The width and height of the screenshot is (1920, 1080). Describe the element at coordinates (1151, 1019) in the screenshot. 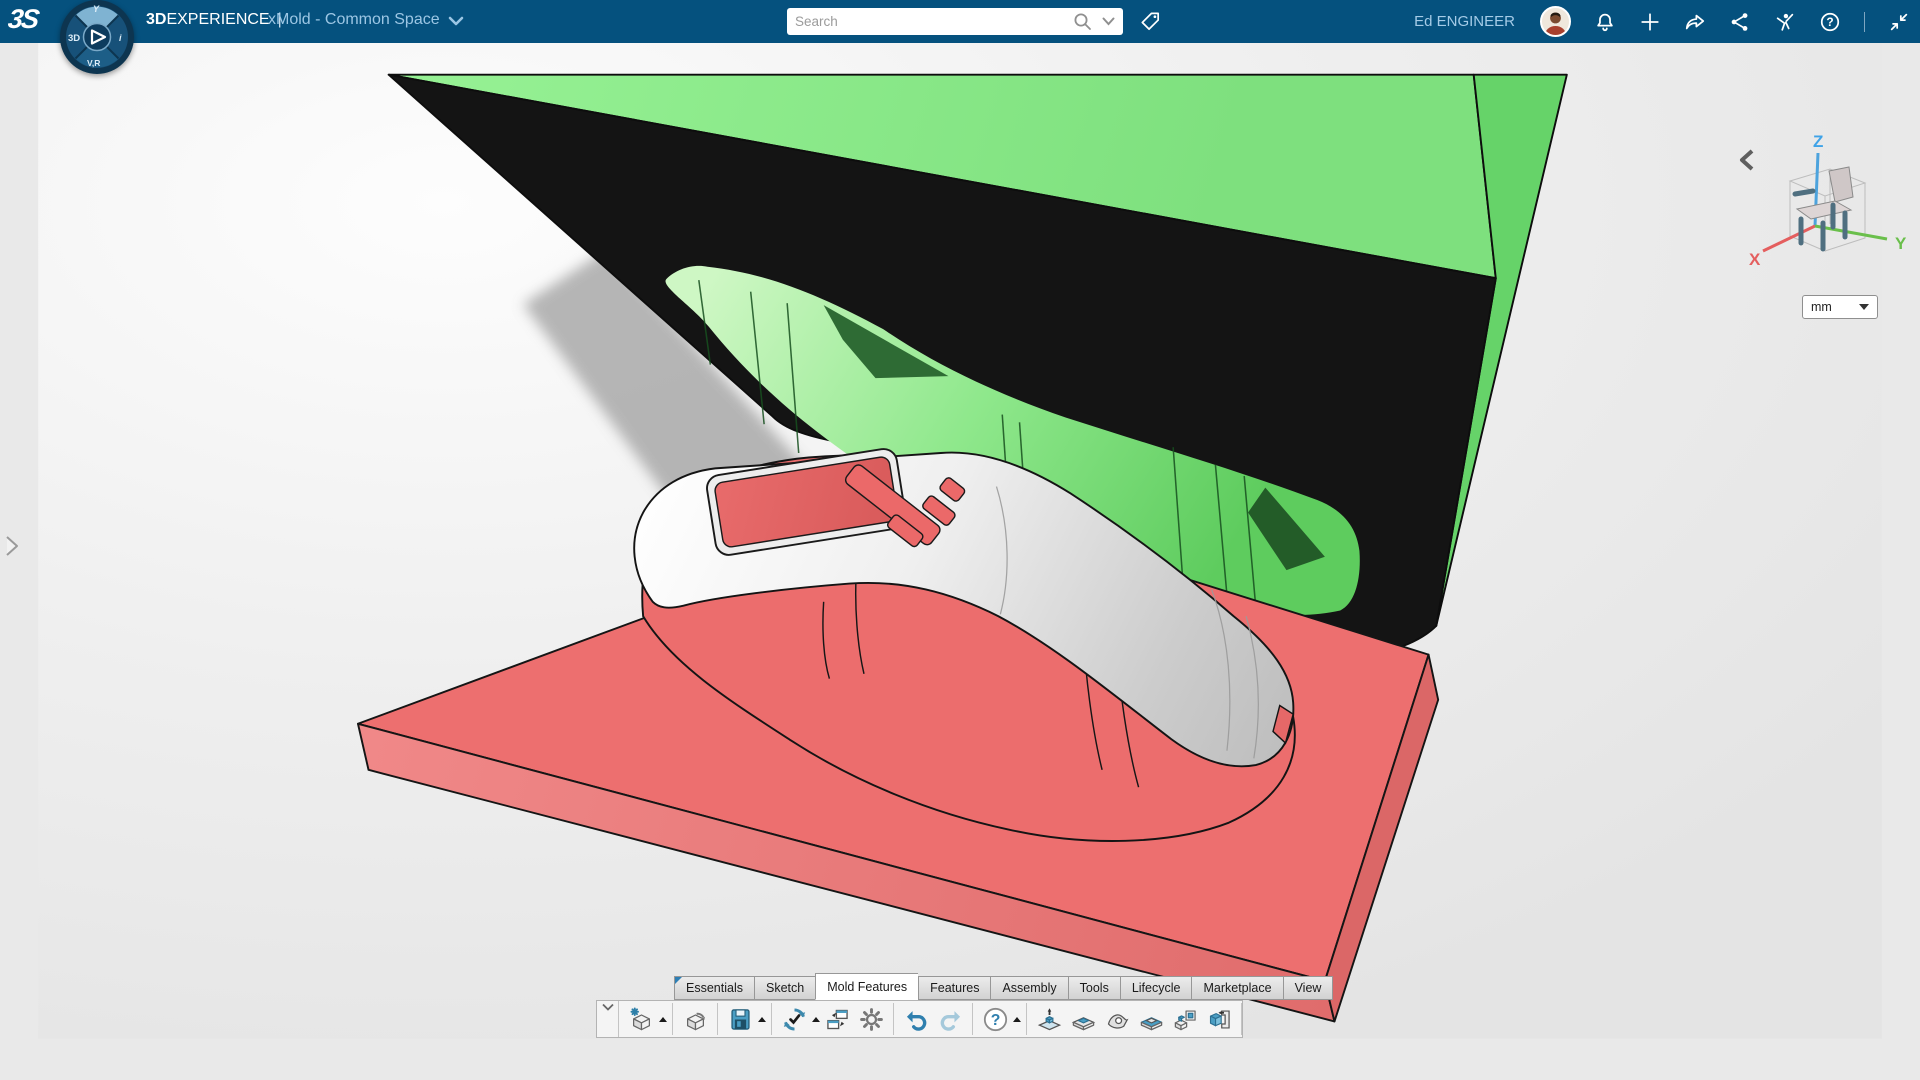

I see `mold-cavity-button` at that location.